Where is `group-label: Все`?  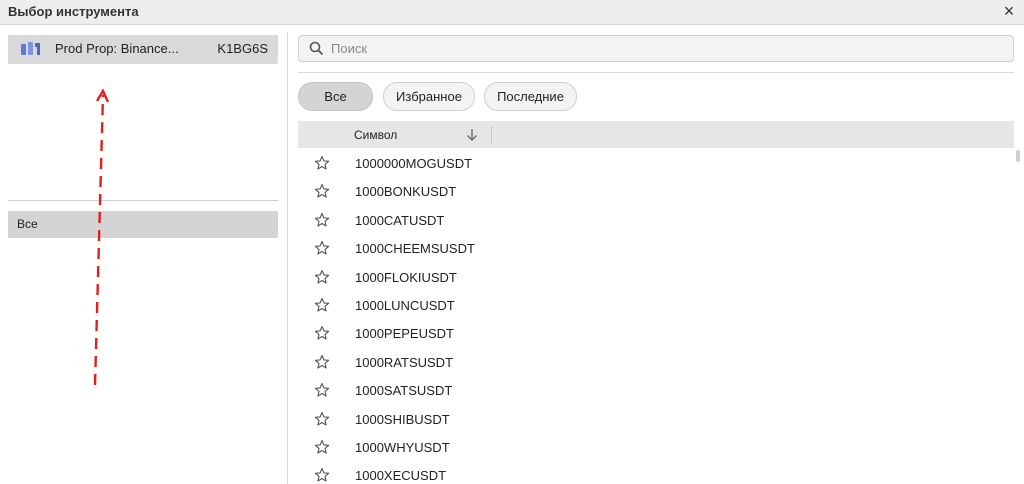
group-label: Все is located at coordinates (27, 224).